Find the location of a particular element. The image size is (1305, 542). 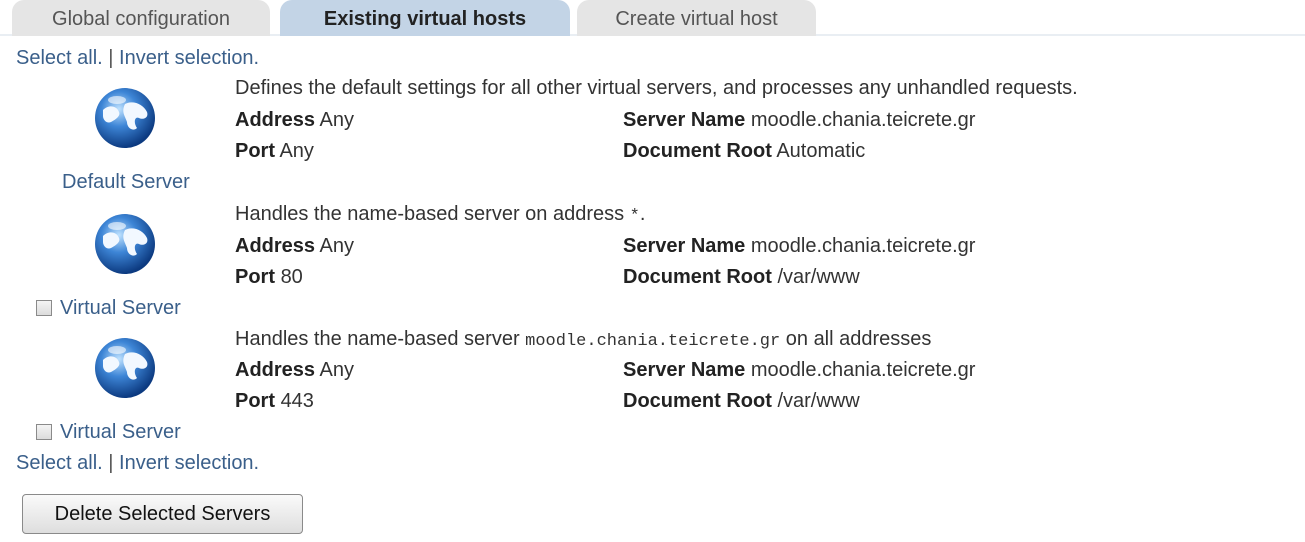

description-text-end: . is located at coordinates (642, 214).